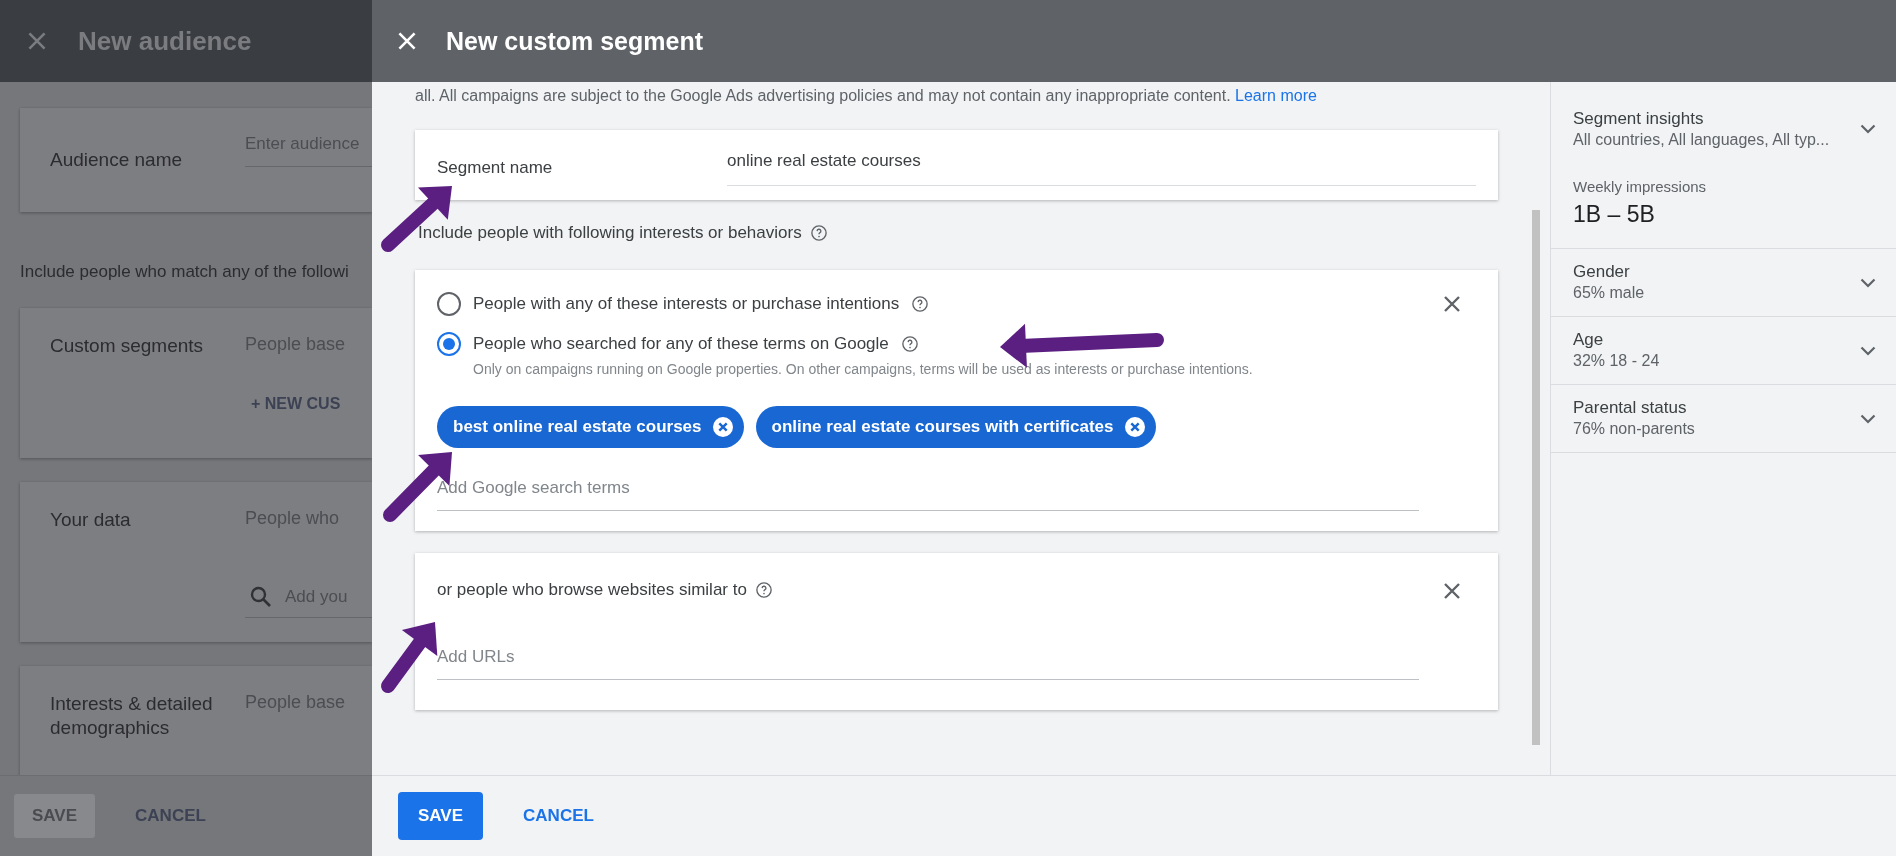  I want to click on option-label: People with any of these interests or purchase intentions, so click(686, 304).